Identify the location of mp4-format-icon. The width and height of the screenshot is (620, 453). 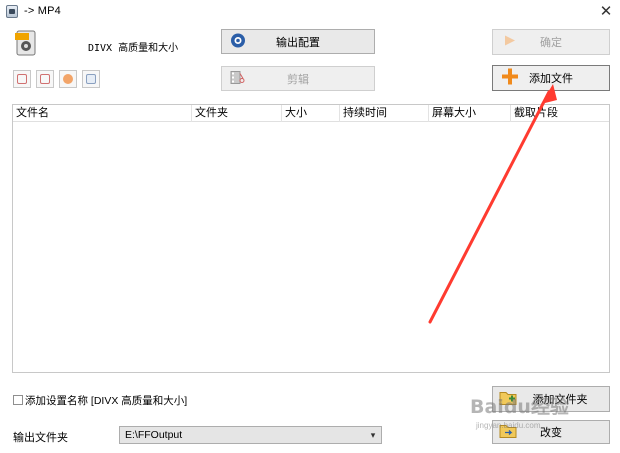
(26, 43).